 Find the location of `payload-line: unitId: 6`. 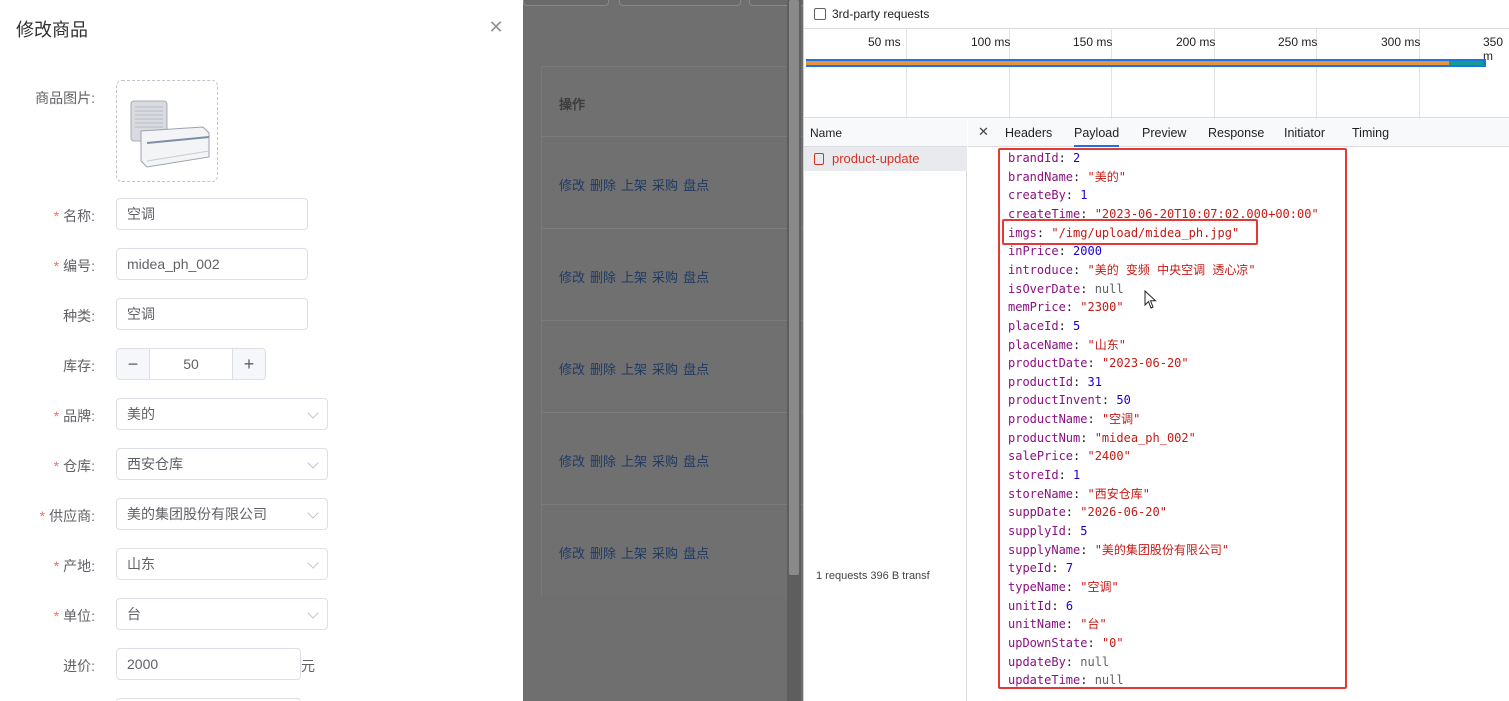

payload-line: unitId: 6 is located at coordinates (1040, 606).